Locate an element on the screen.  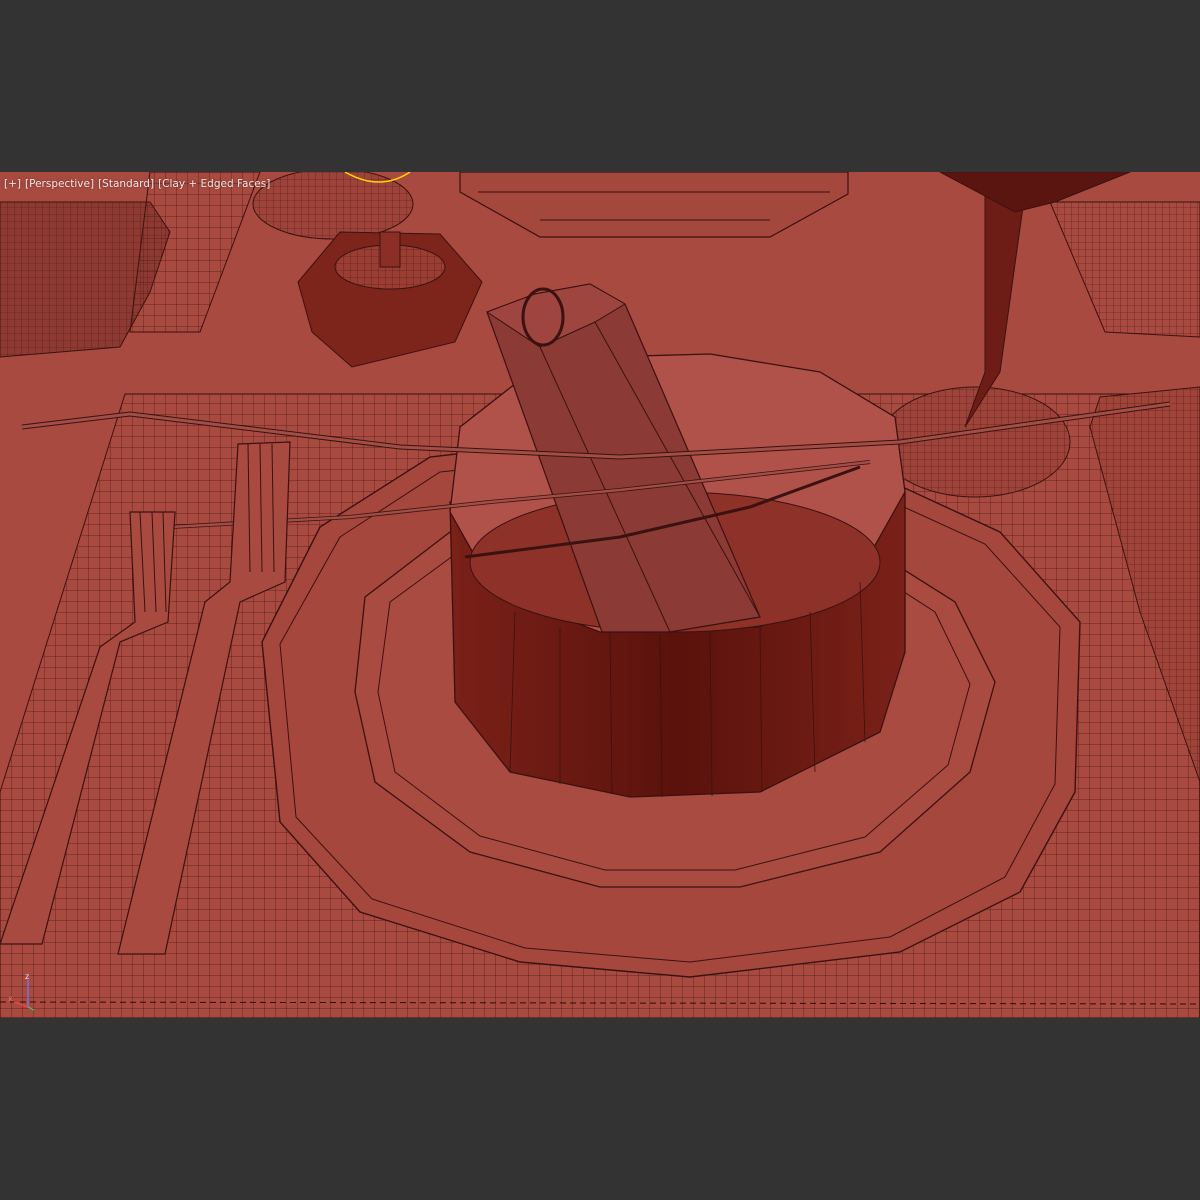
axis-z-label: z is located at coordinates (27, 976).